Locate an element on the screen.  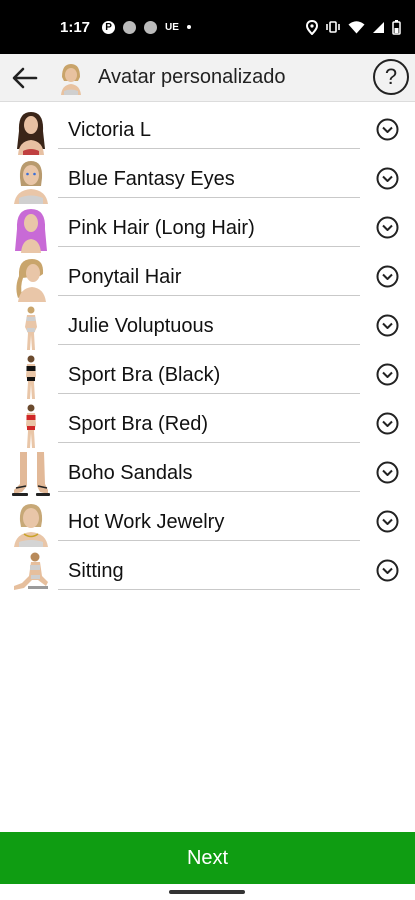
list-item: Victoria L is located at coordinates (207, 131).